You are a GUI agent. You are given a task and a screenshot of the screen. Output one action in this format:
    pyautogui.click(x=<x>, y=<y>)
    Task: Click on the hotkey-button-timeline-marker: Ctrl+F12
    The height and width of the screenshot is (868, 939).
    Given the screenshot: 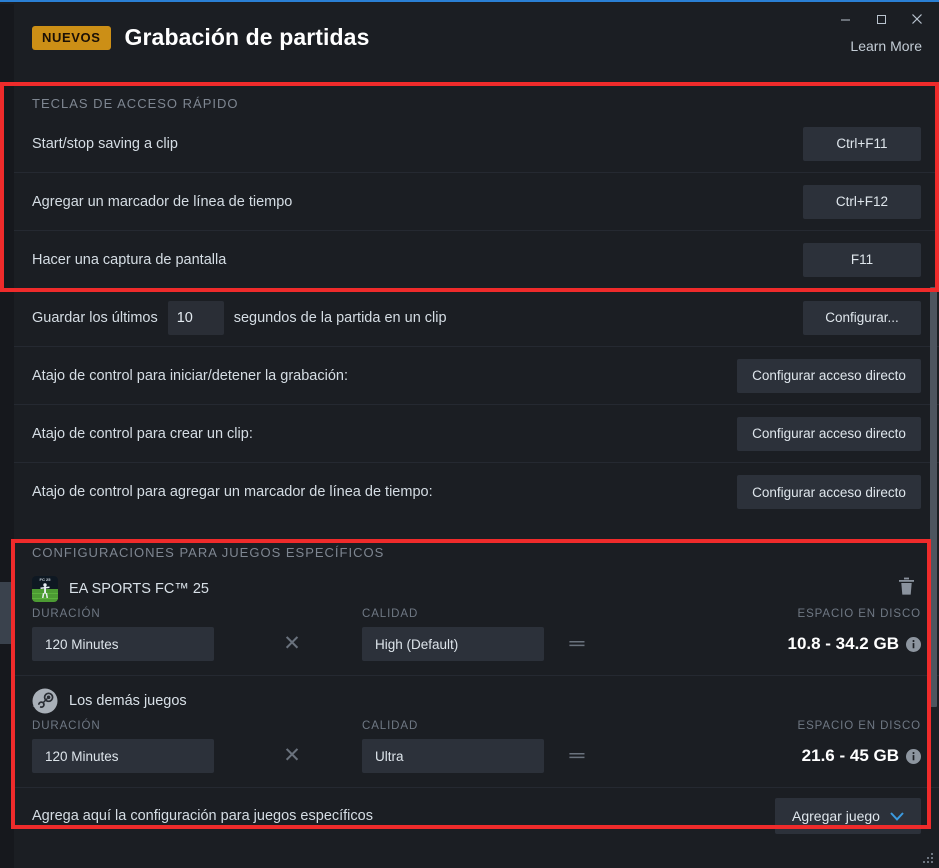 What is the action you would take?
    pyautogui.click(x=862, y=201)
    